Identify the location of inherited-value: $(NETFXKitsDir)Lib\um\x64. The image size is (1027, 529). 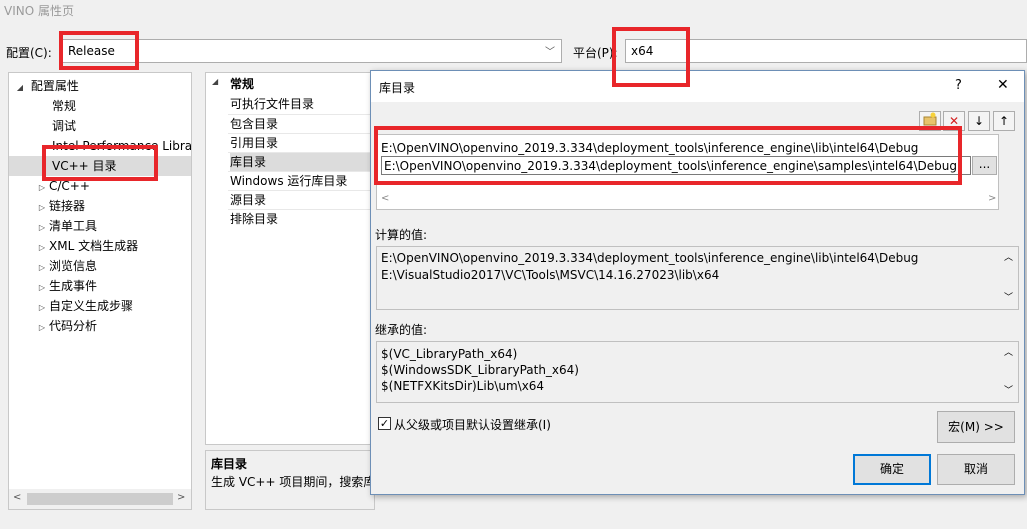
(463, 386).